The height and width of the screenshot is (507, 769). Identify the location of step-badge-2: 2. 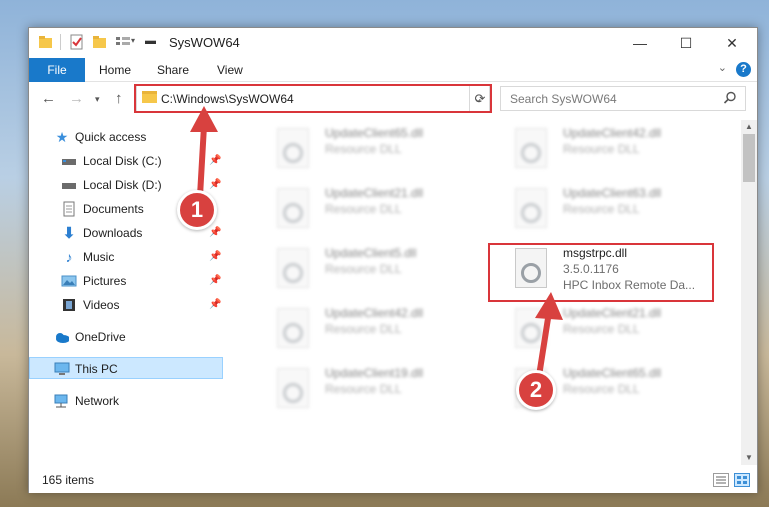
(536, 390).